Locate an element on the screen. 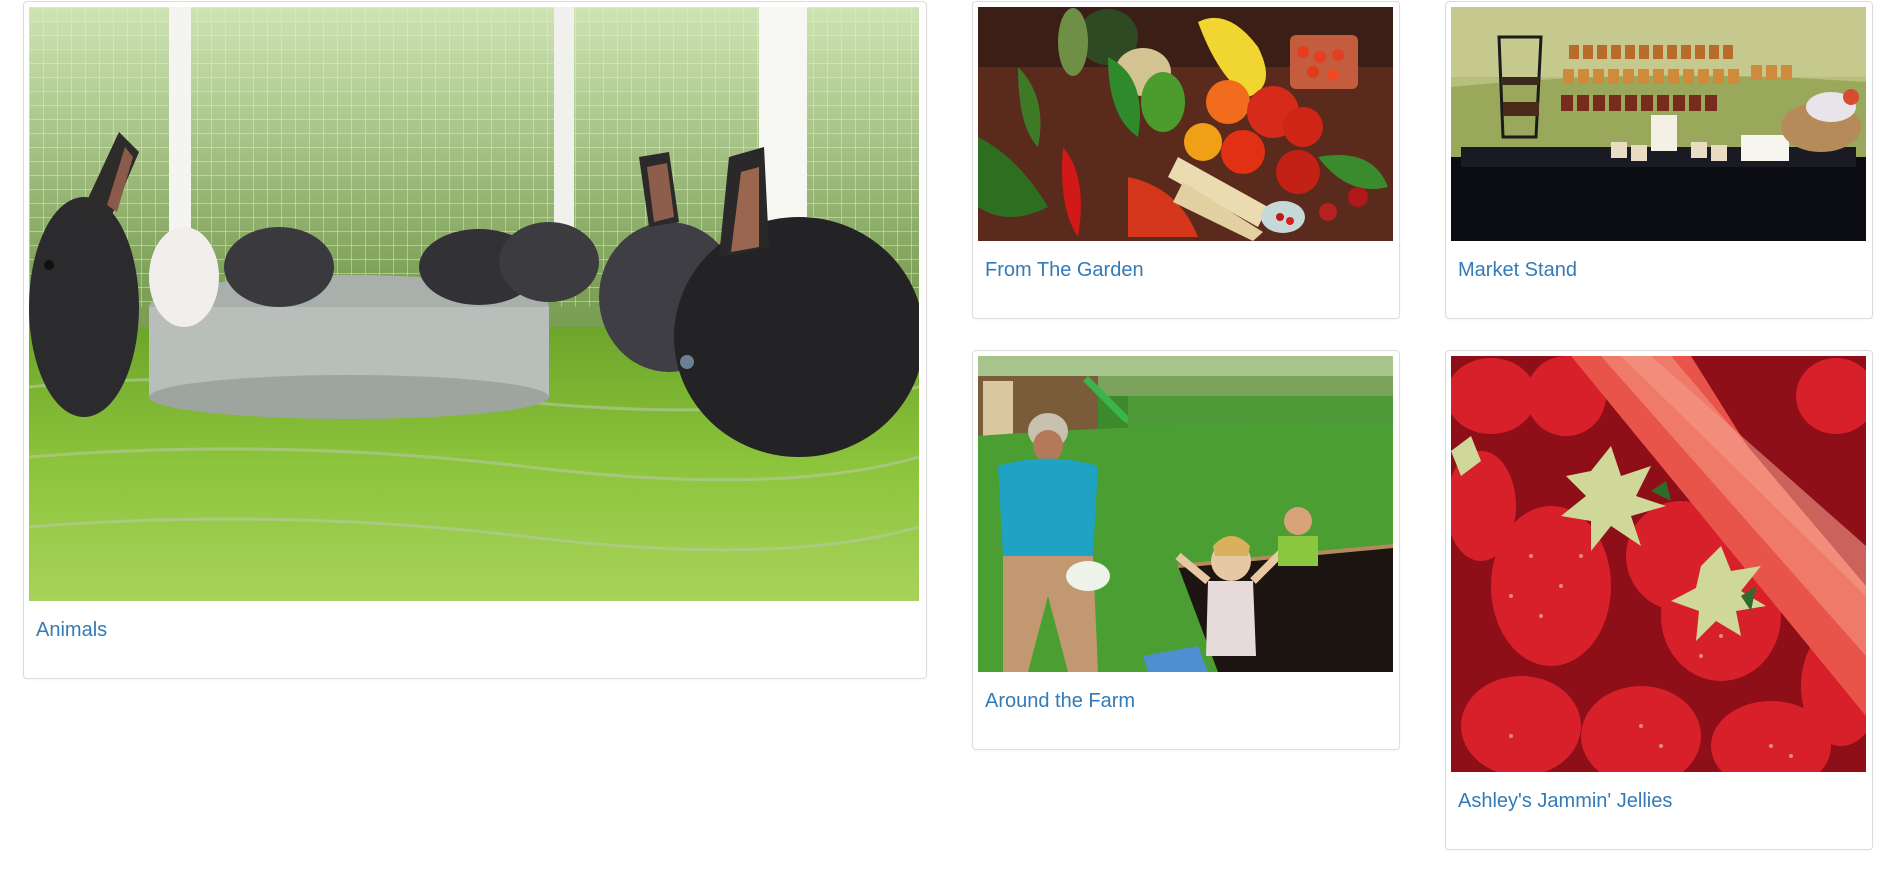 The width and height of the screenshot is (1894, 880). gallery-caption-around-the-farm: Around the Farm is located at coordinates (1060, 701).